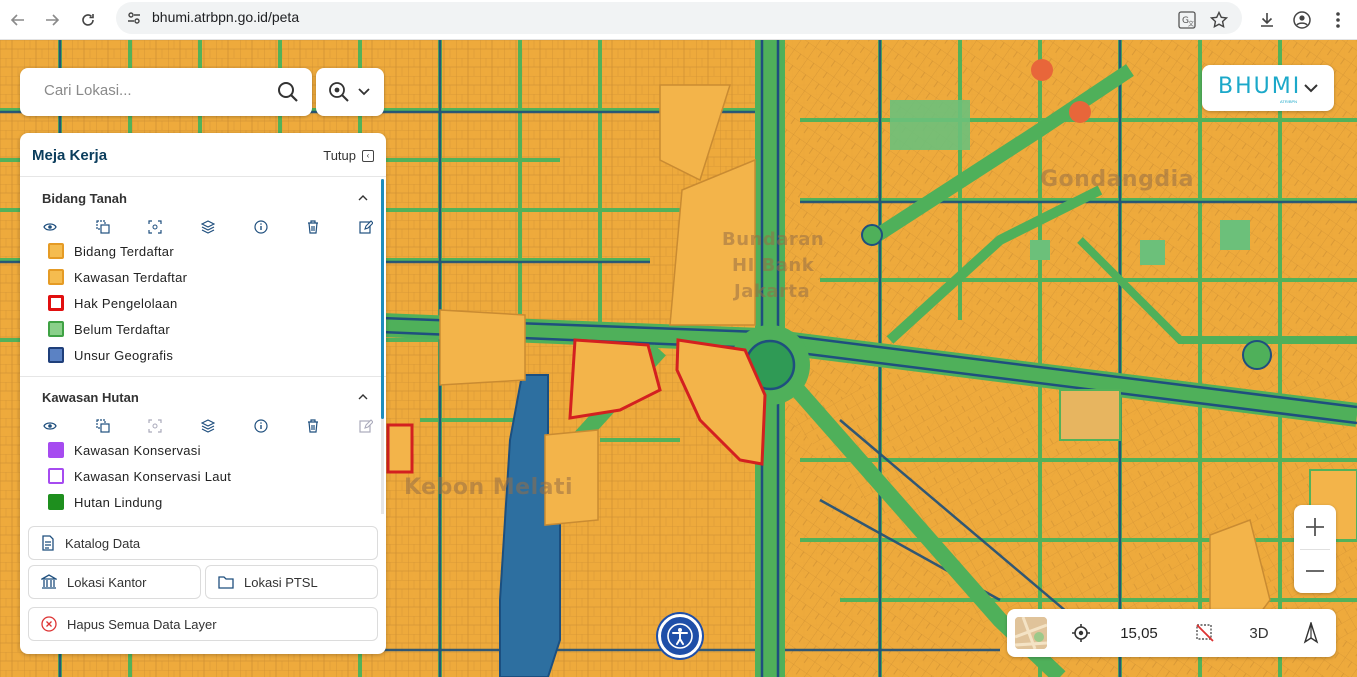  What do you see at coordinates (1267, 20) in the screenshot?
I see `download-icon` at bounding box center [1267, 20].